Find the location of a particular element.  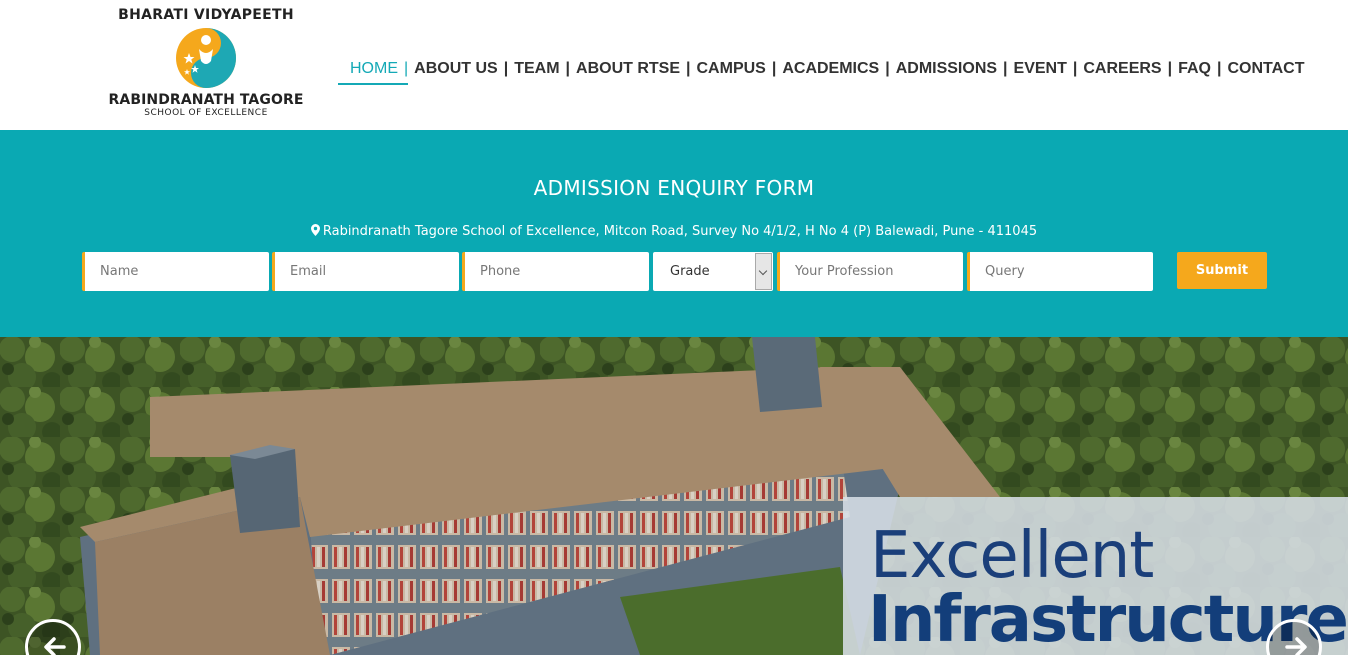

email-input is located at coordinates (365, 271).